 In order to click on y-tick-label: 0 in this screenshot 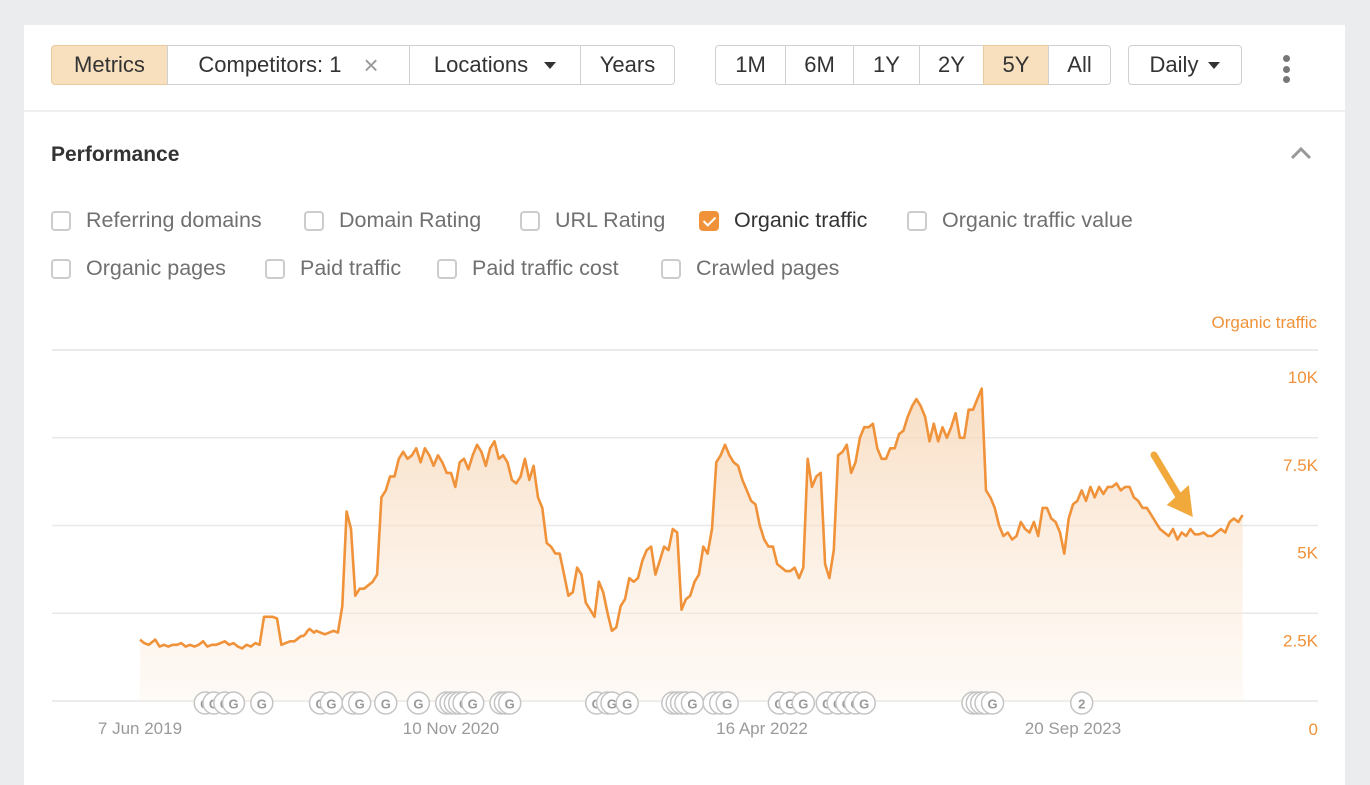, I will do `click(1313, 729)`.